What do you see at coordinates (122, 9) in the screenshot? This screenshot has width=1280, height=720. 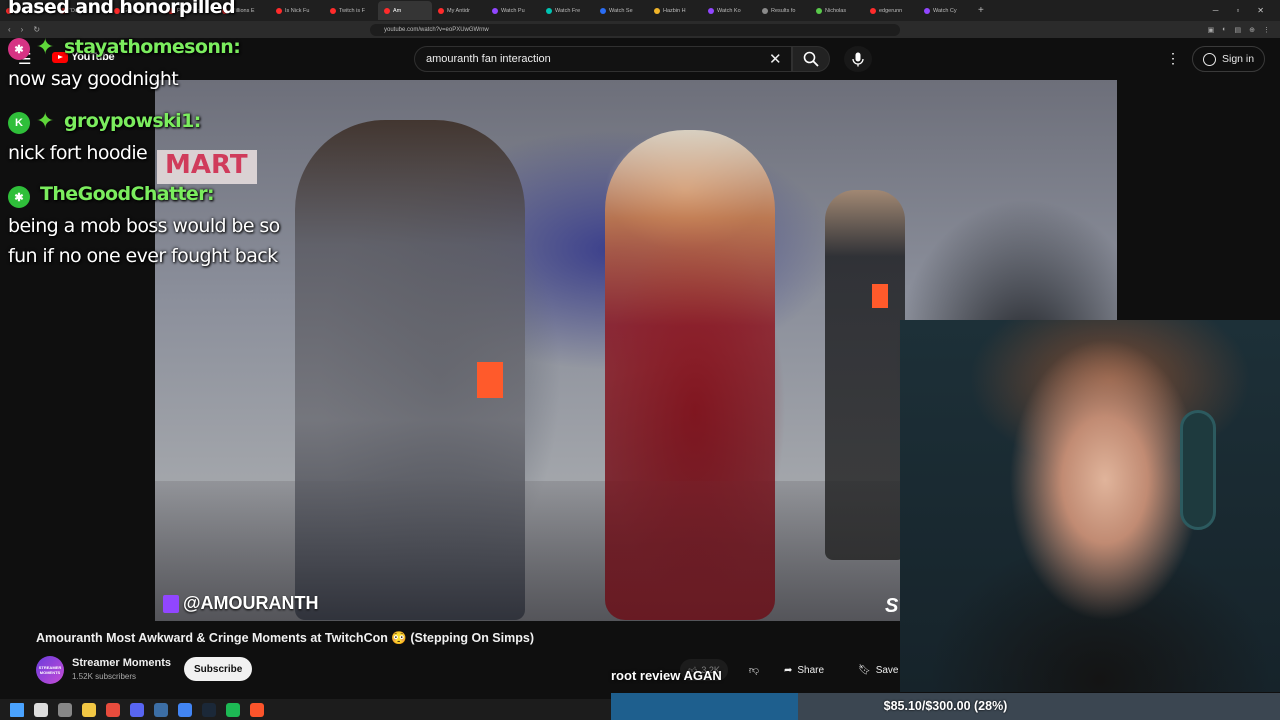 I see `chat-message: based and honorpilled` at bounding box center [122, 9].